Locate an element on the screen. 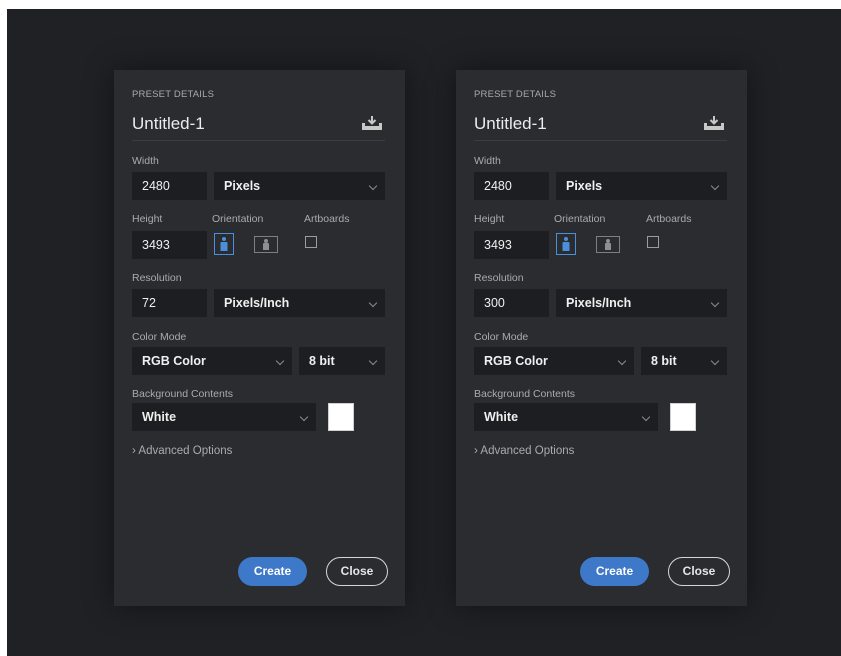 Image resolution: width=841 pixels, height=656 pixels. resolution-input: 72 is located at coordinates (169, 303).